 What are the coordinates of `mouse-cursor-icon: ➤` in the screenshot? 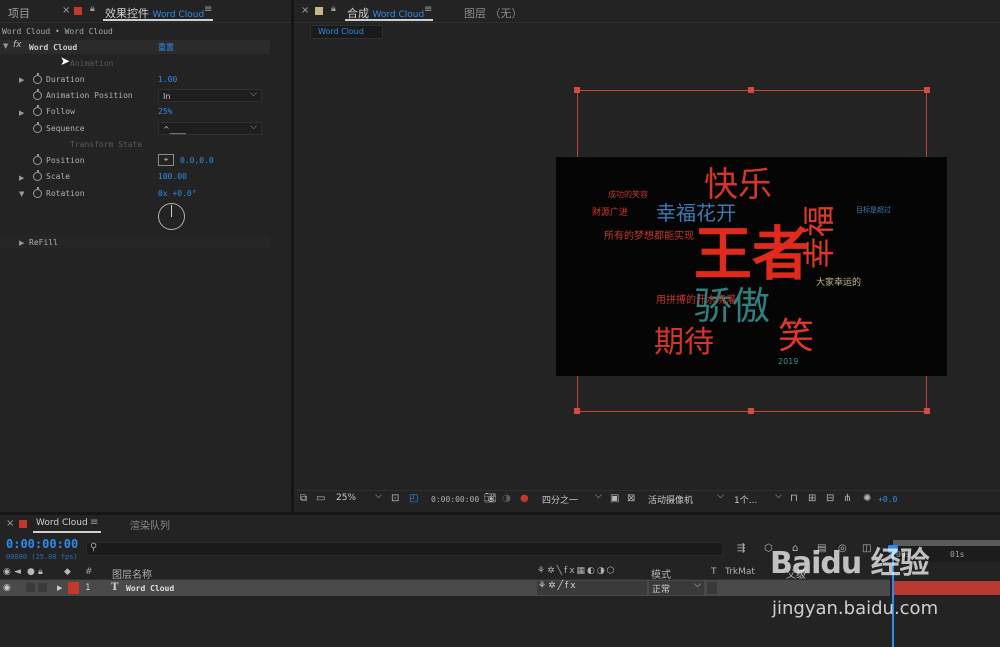 It's located at (65, 61).